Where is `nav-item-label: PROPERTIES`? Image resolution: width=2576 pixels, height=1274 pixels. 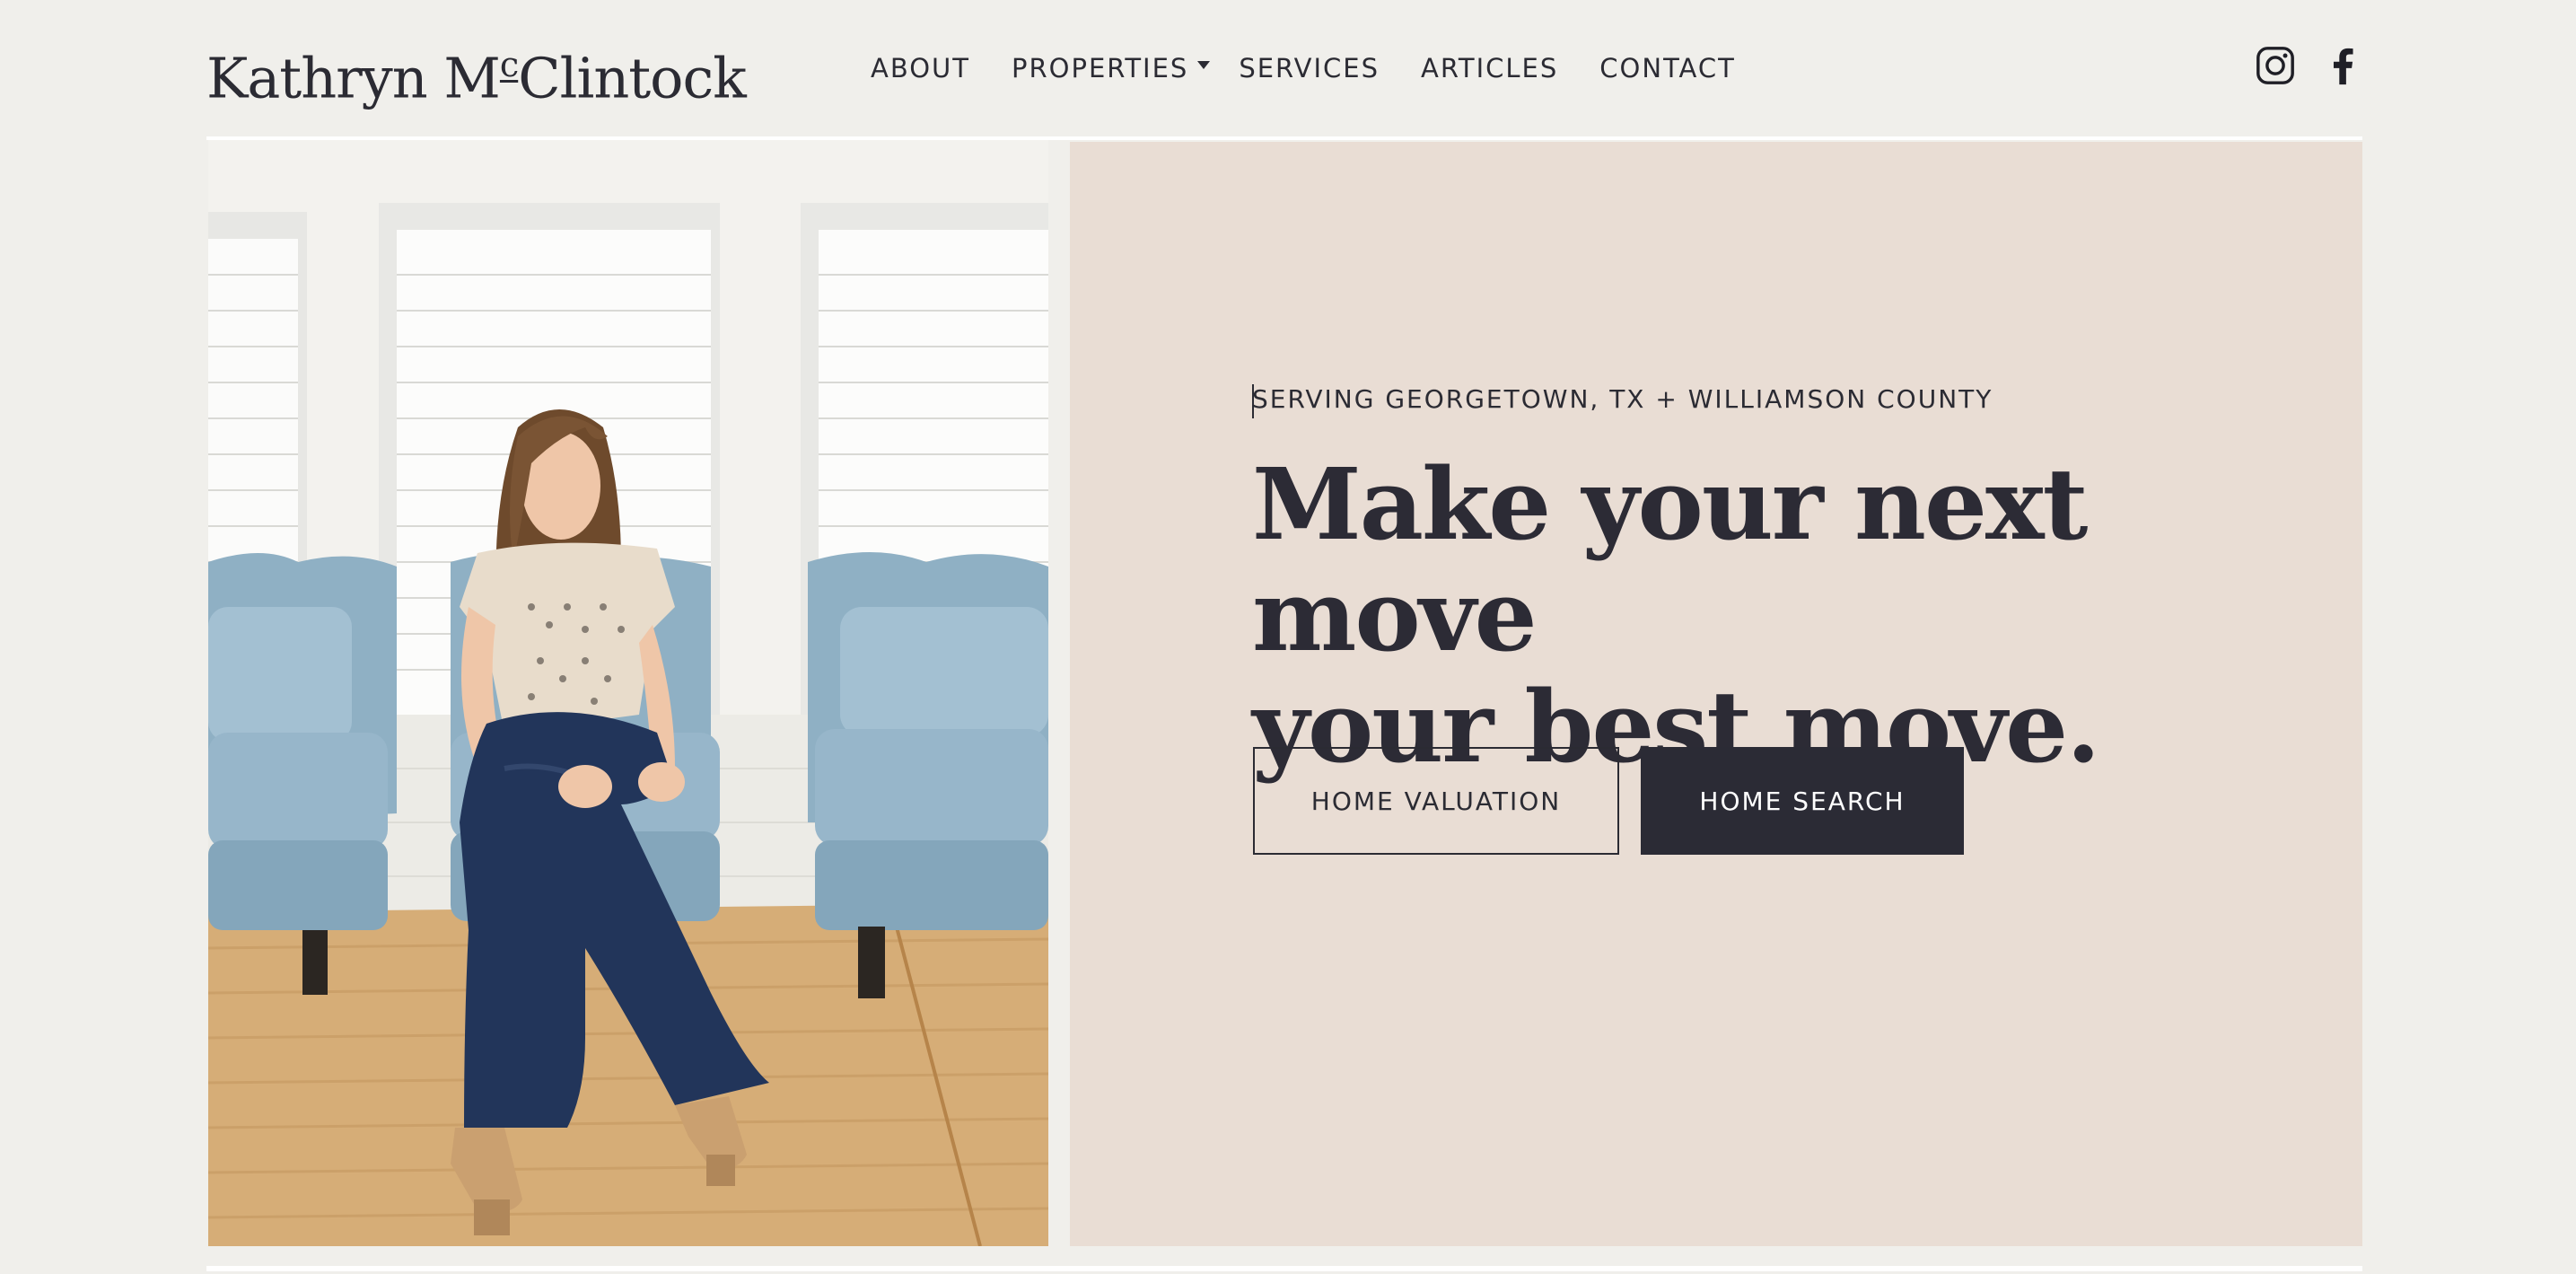
nav-item-label: PROPERTIES is located at coordinates (1100, 68).